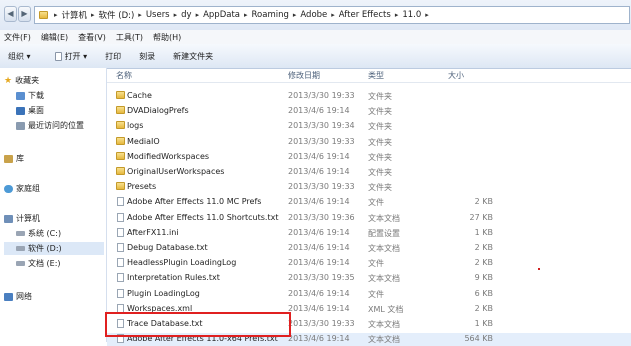 The width and height of the screenshot is (631, 346). Describe the element at coordinates (57, 296) in the screenshot. I see `sidebar-item-network: 网络` at that location.